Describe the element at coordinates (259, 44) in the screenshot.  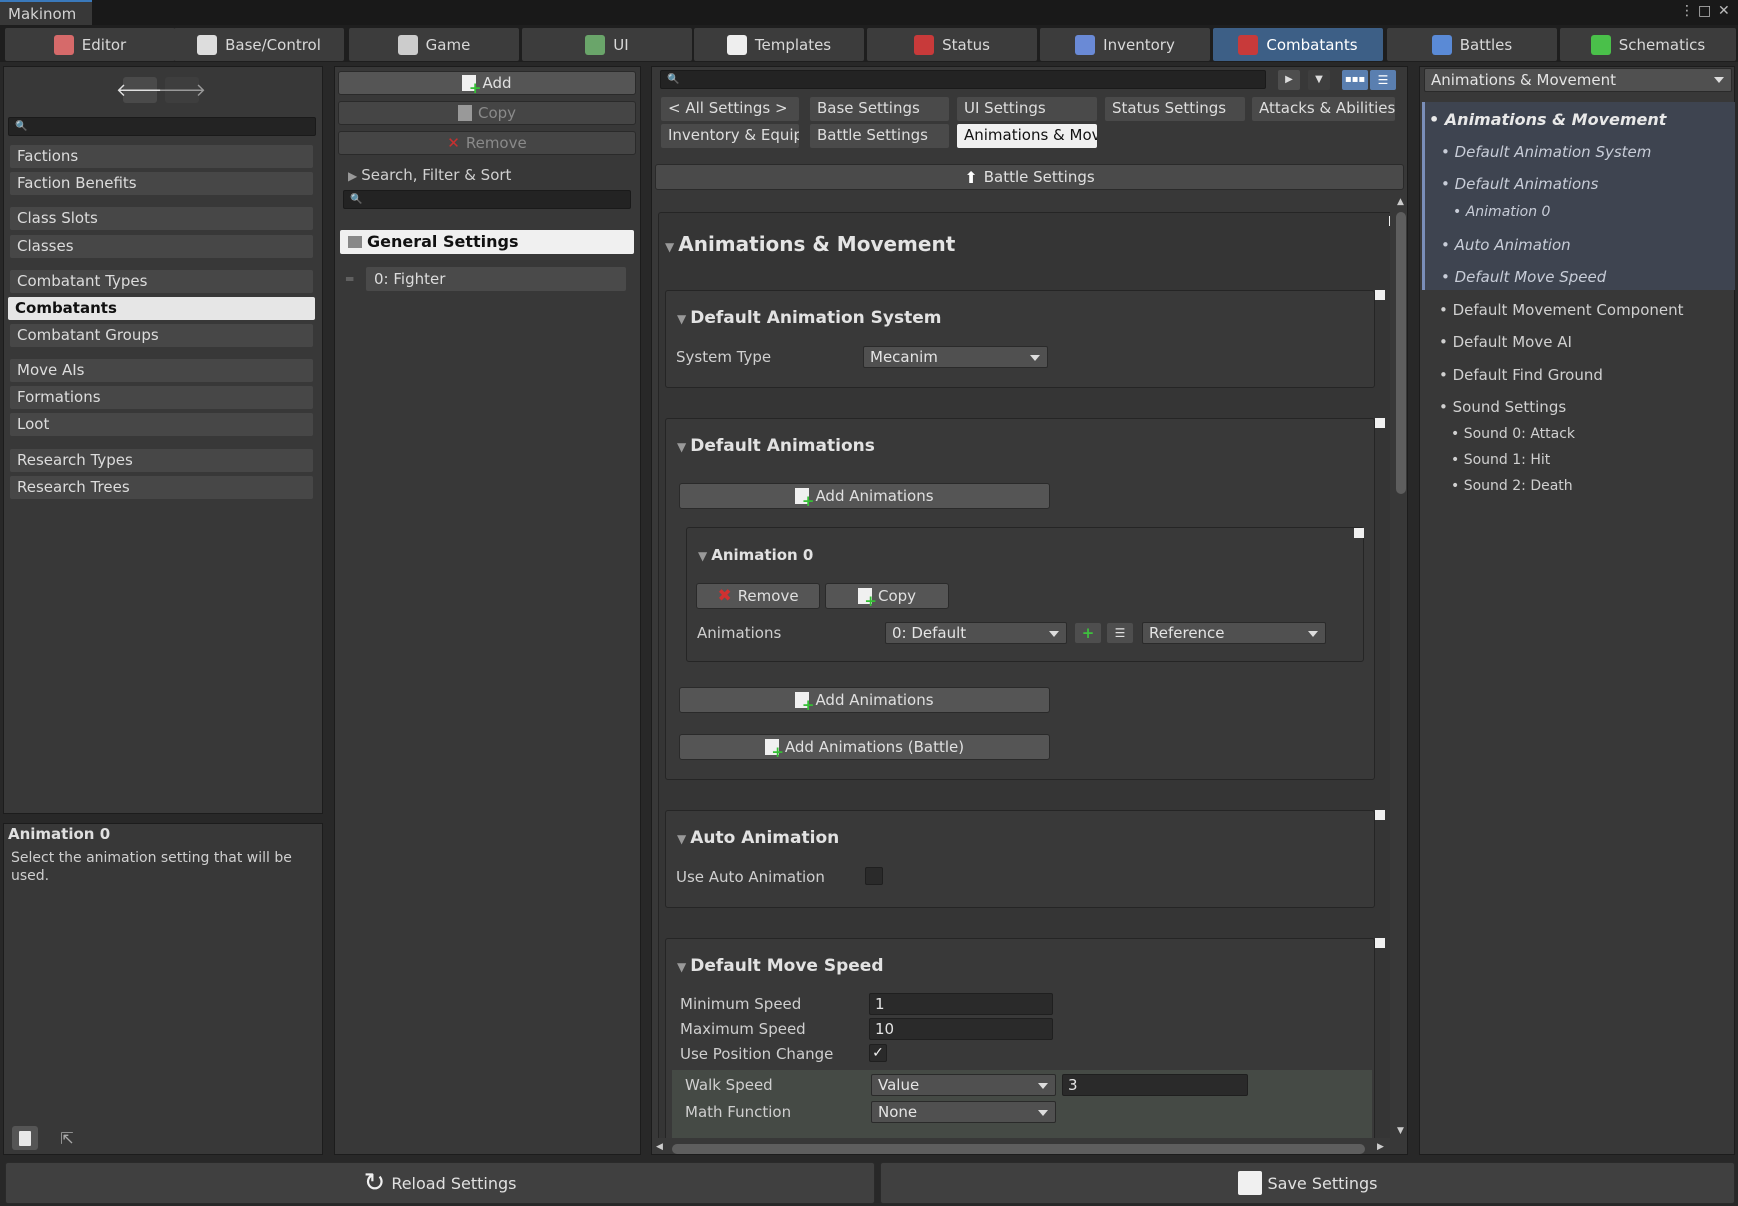
I see `tab-base-control: Base/Control` at that location.